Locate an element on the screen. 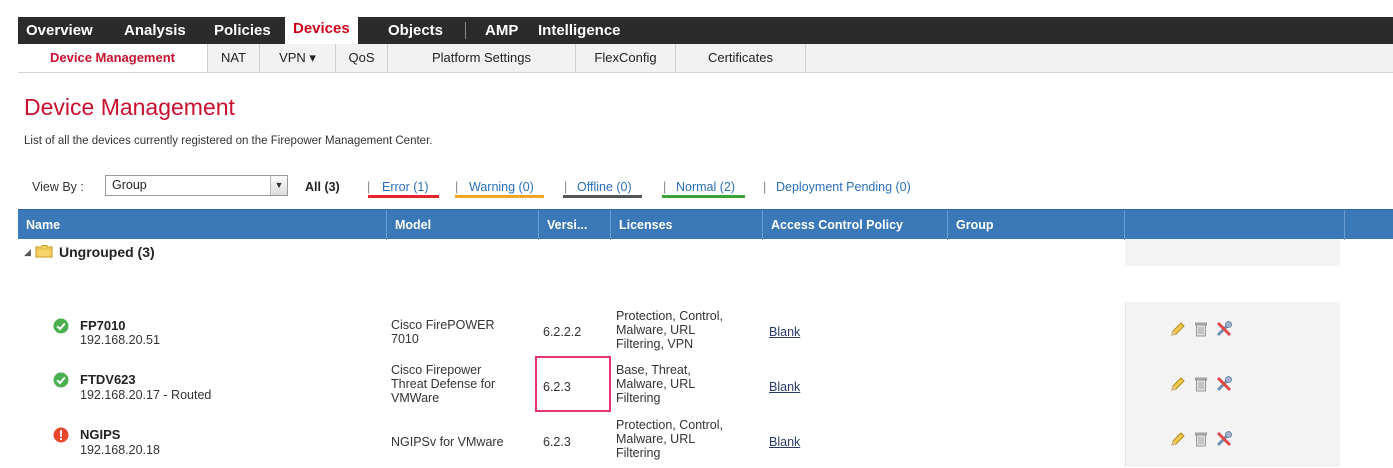 Image resolution: width=1393 pixels, height=468 pixels. license-line: Filtering, VPN is located at coordinates (655, 344).